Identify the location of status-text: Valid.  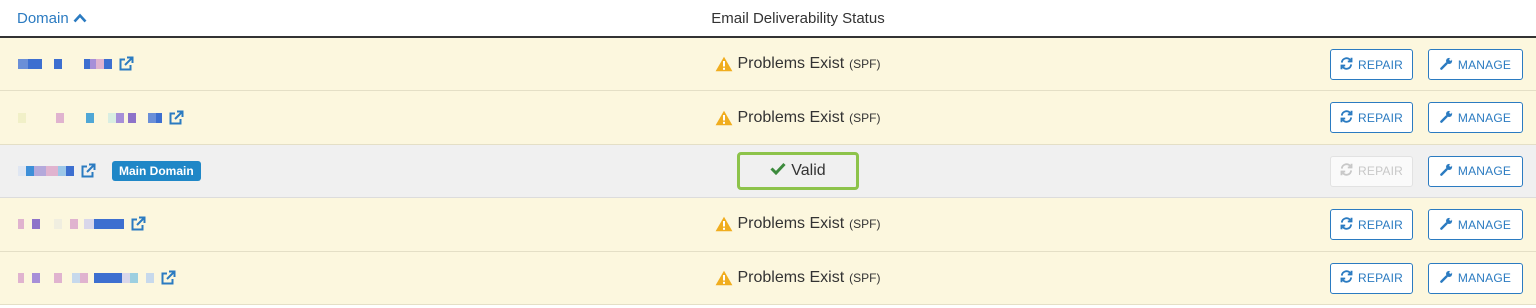
(808, 170).